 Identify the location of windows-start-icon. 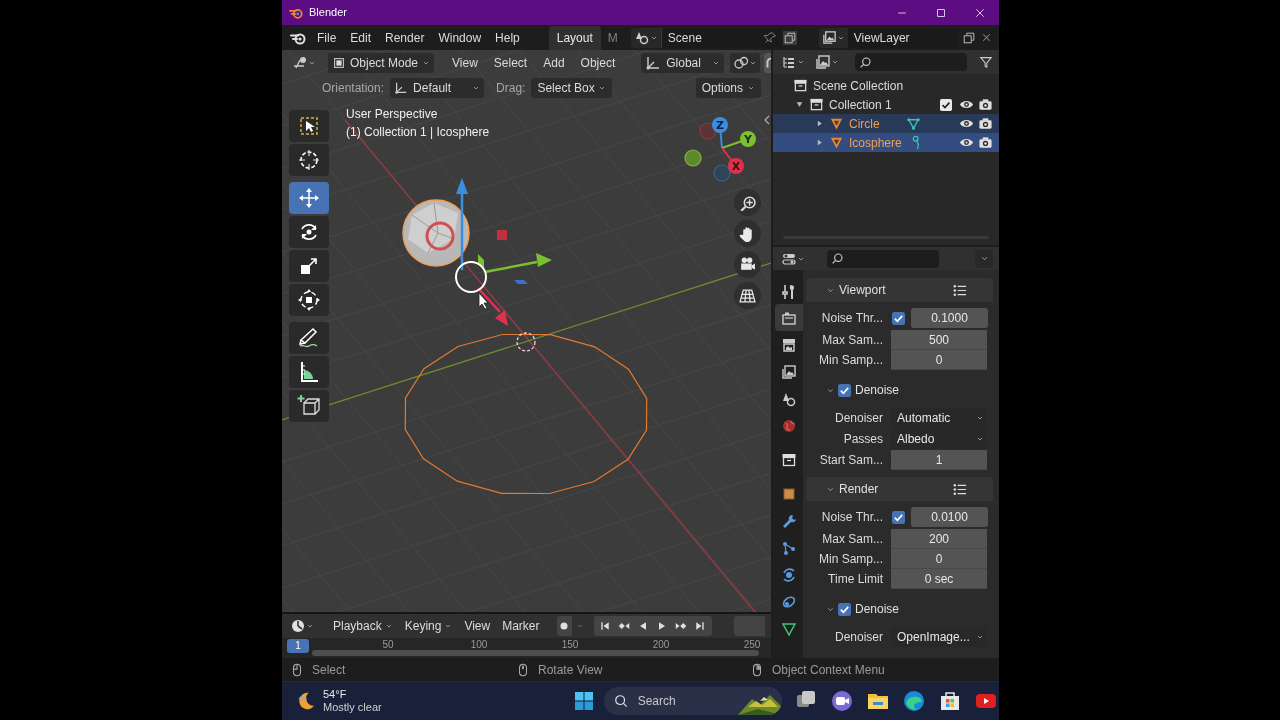
(583, 701).